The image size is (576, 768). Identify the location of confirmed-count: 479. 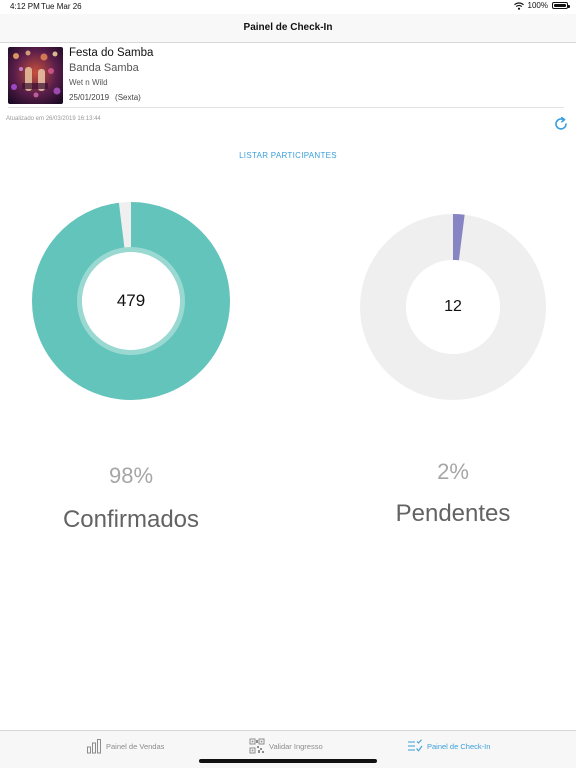
(131, 300).